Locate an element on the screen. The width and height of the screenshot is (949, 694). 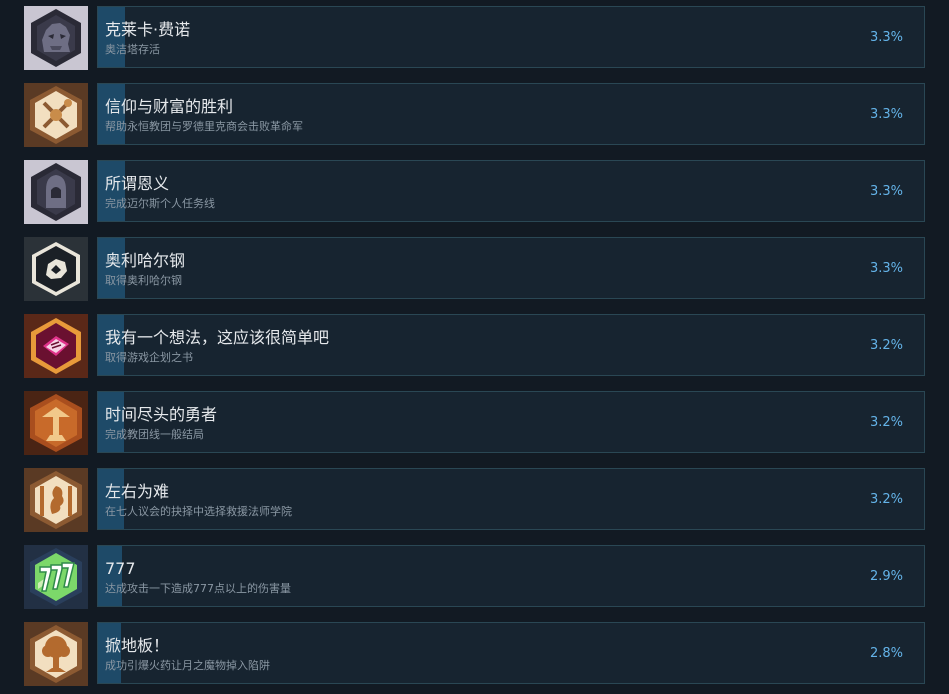
achievement-row: 时间尽头的勇者 完成教团线一般结局 3.2% is located at coordinates (474, 429).